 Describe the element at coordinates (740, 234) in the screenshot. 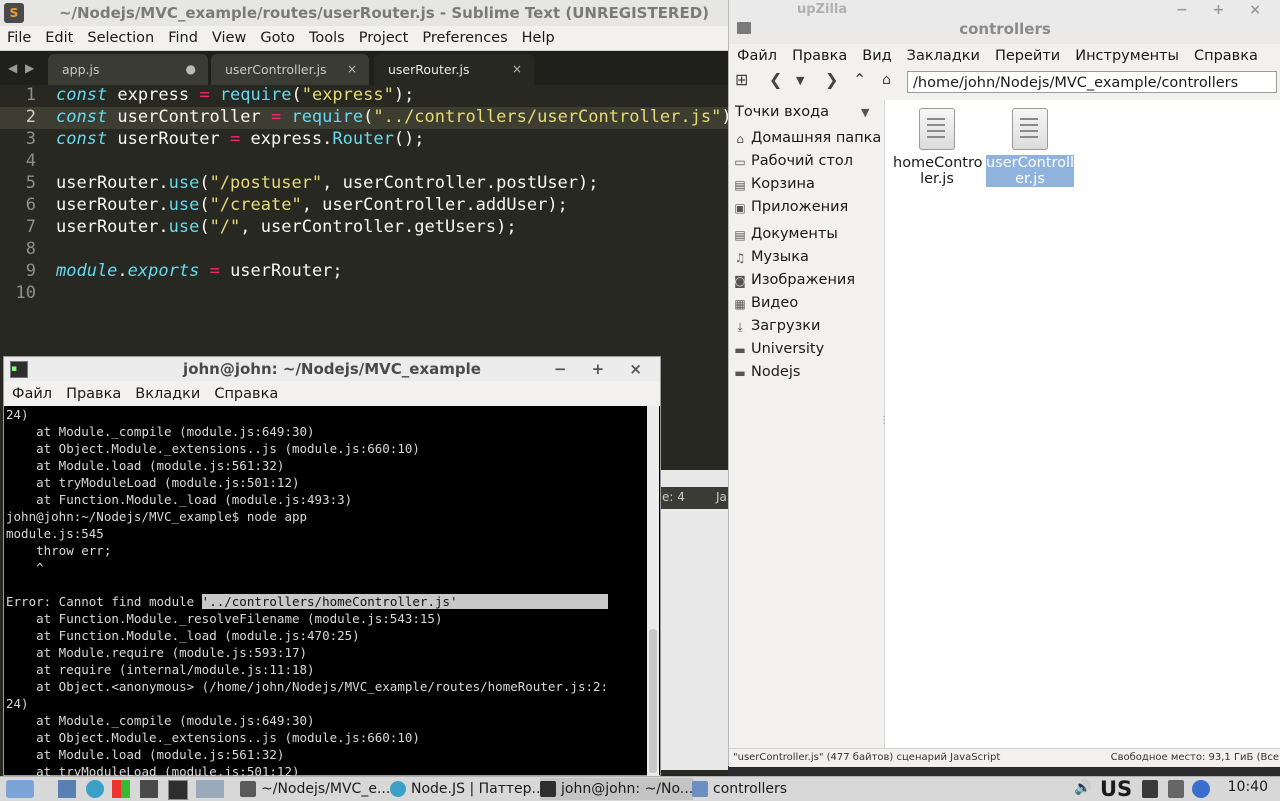

I see `documents-folder-icon: ▤` at that location.